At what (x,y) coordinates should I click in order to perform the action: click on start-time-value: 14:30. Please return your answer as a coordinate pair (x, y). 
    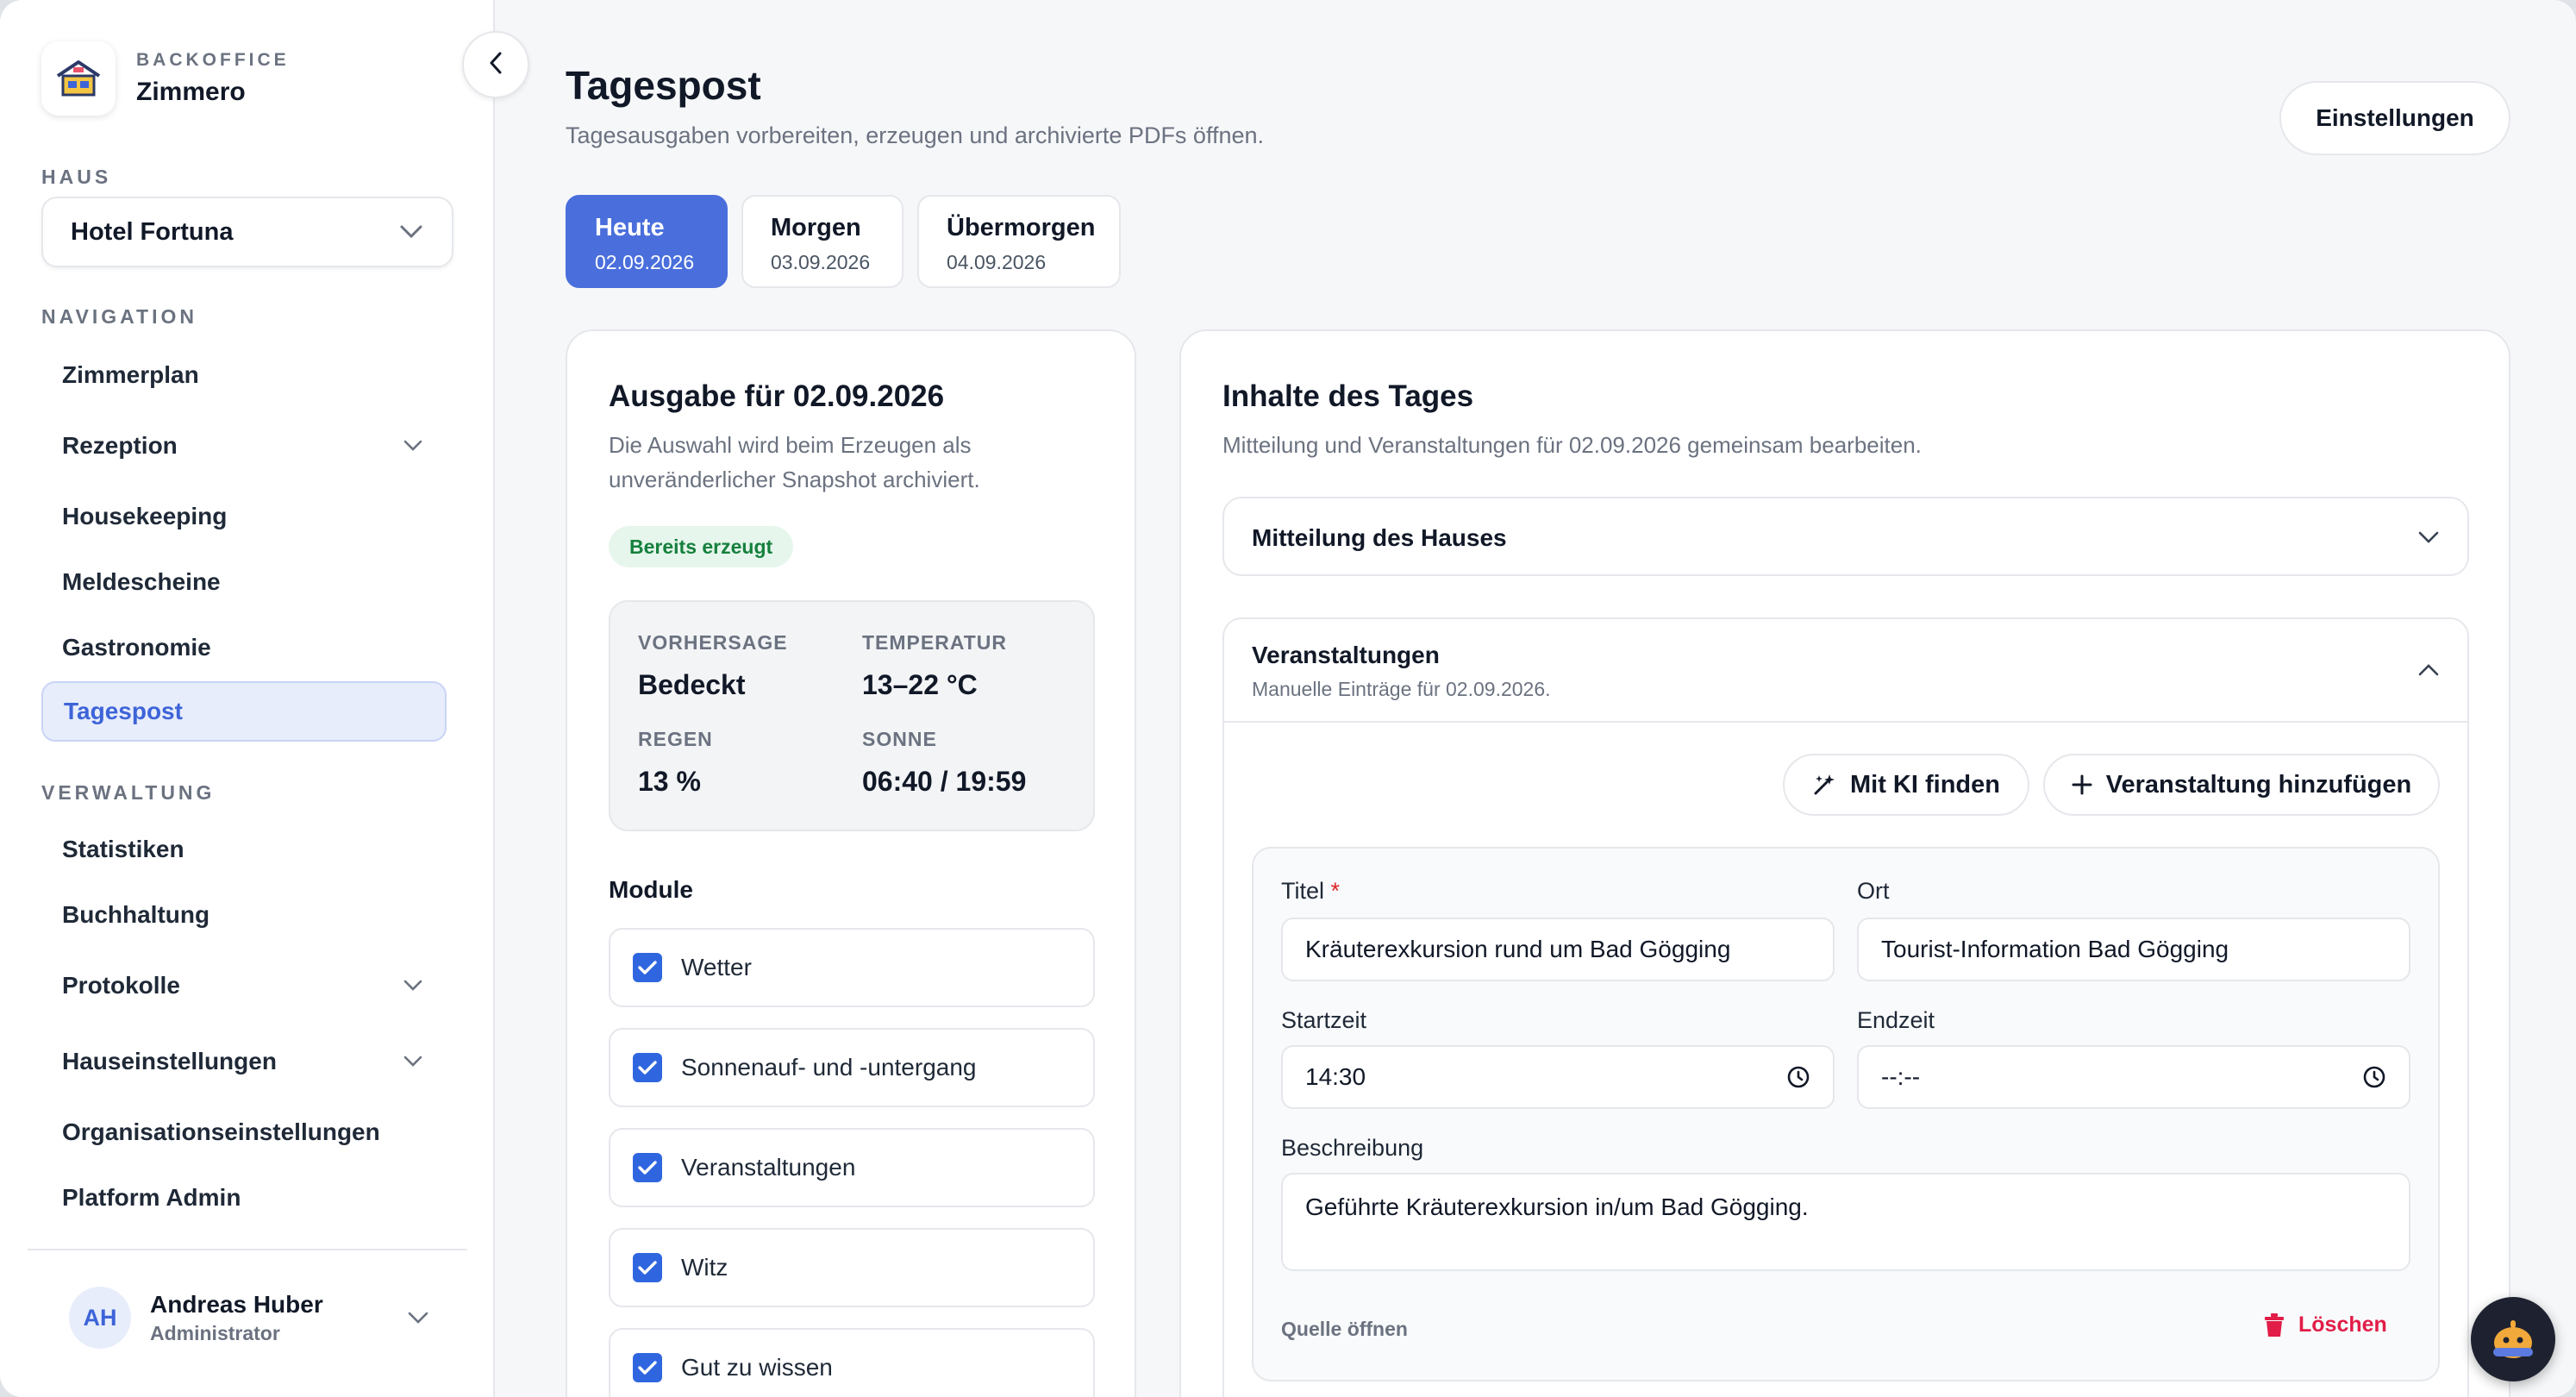
    Looking at the image, I should click on (1335, 1076).